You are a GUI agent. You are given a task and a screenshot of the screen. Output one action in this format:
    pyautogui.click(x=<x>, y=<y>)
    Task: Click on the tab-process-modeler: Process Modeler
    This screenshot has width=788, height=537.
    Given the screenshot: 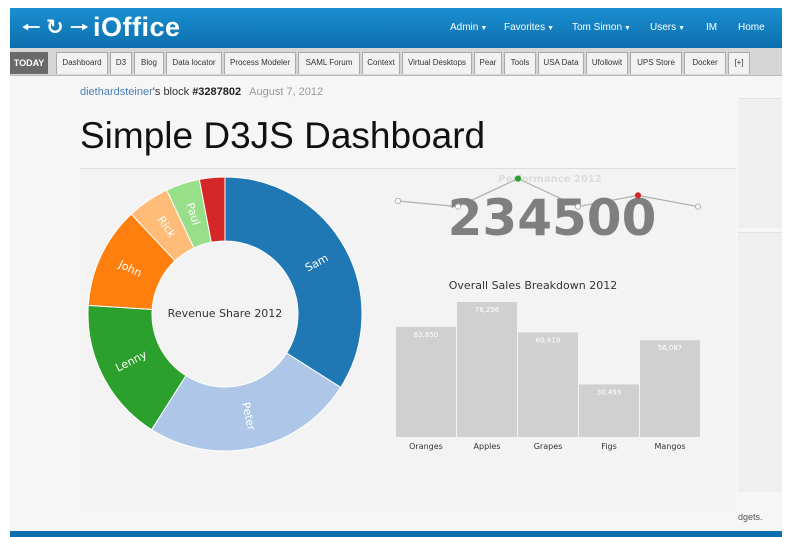 What is the action you would take?
    pyautogui.click(x=260, y=63)
    